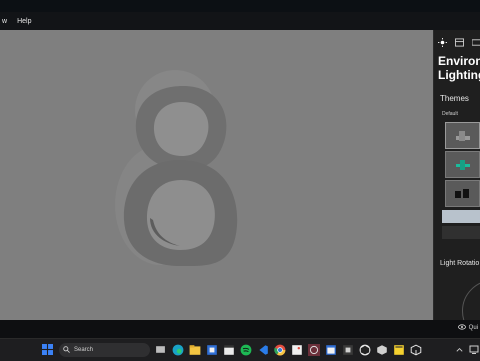  I want to click on windows-start-icon, so click(47, 349).